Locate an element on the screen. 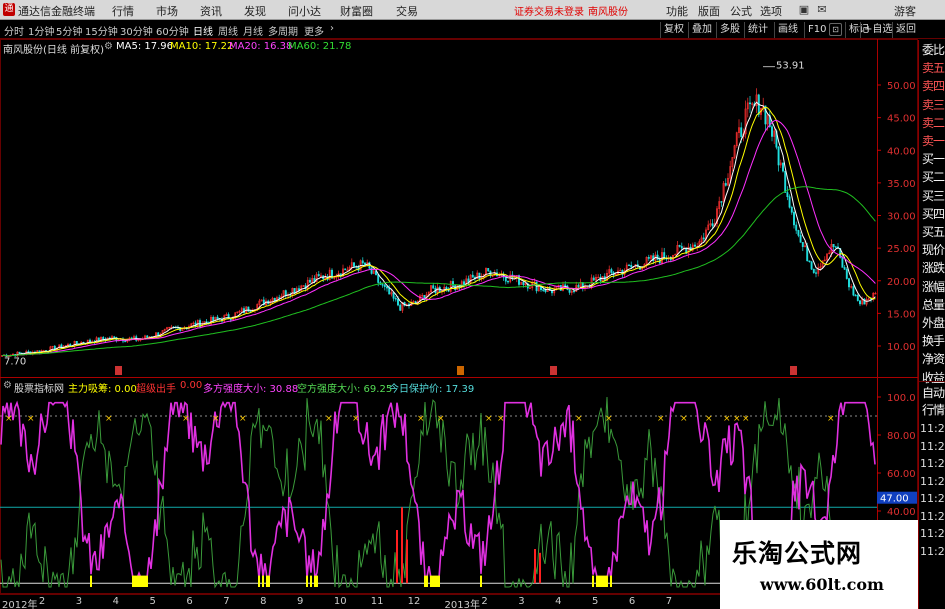  side-lower-tab-0: 自动 is located at coordinates (932, 393).